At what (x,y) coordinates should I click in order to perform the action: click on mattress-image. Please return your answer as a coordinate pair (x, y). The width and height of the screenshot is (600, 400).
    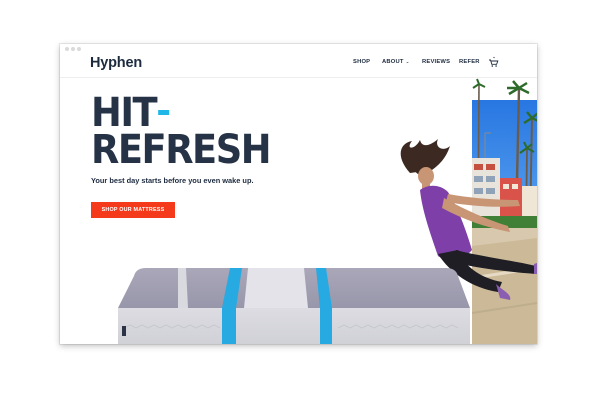
    Looking at the image, I should click on (294, 306).